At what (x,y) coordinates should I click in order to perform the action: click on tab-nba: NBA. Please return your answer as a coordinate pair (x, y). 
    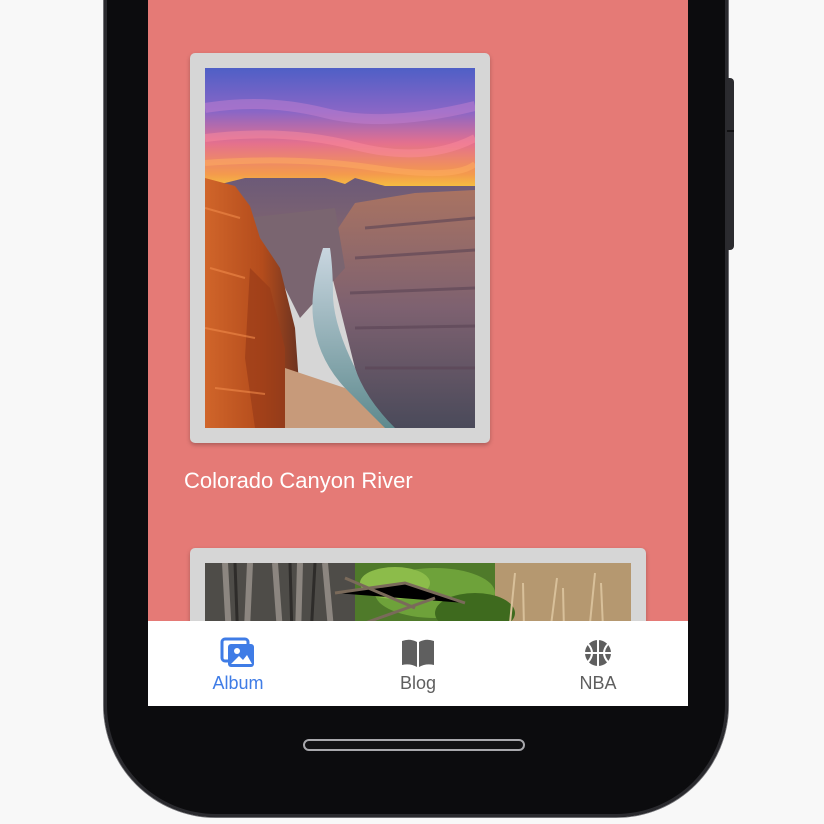
    Looking at the image, I should click on (598, 663).